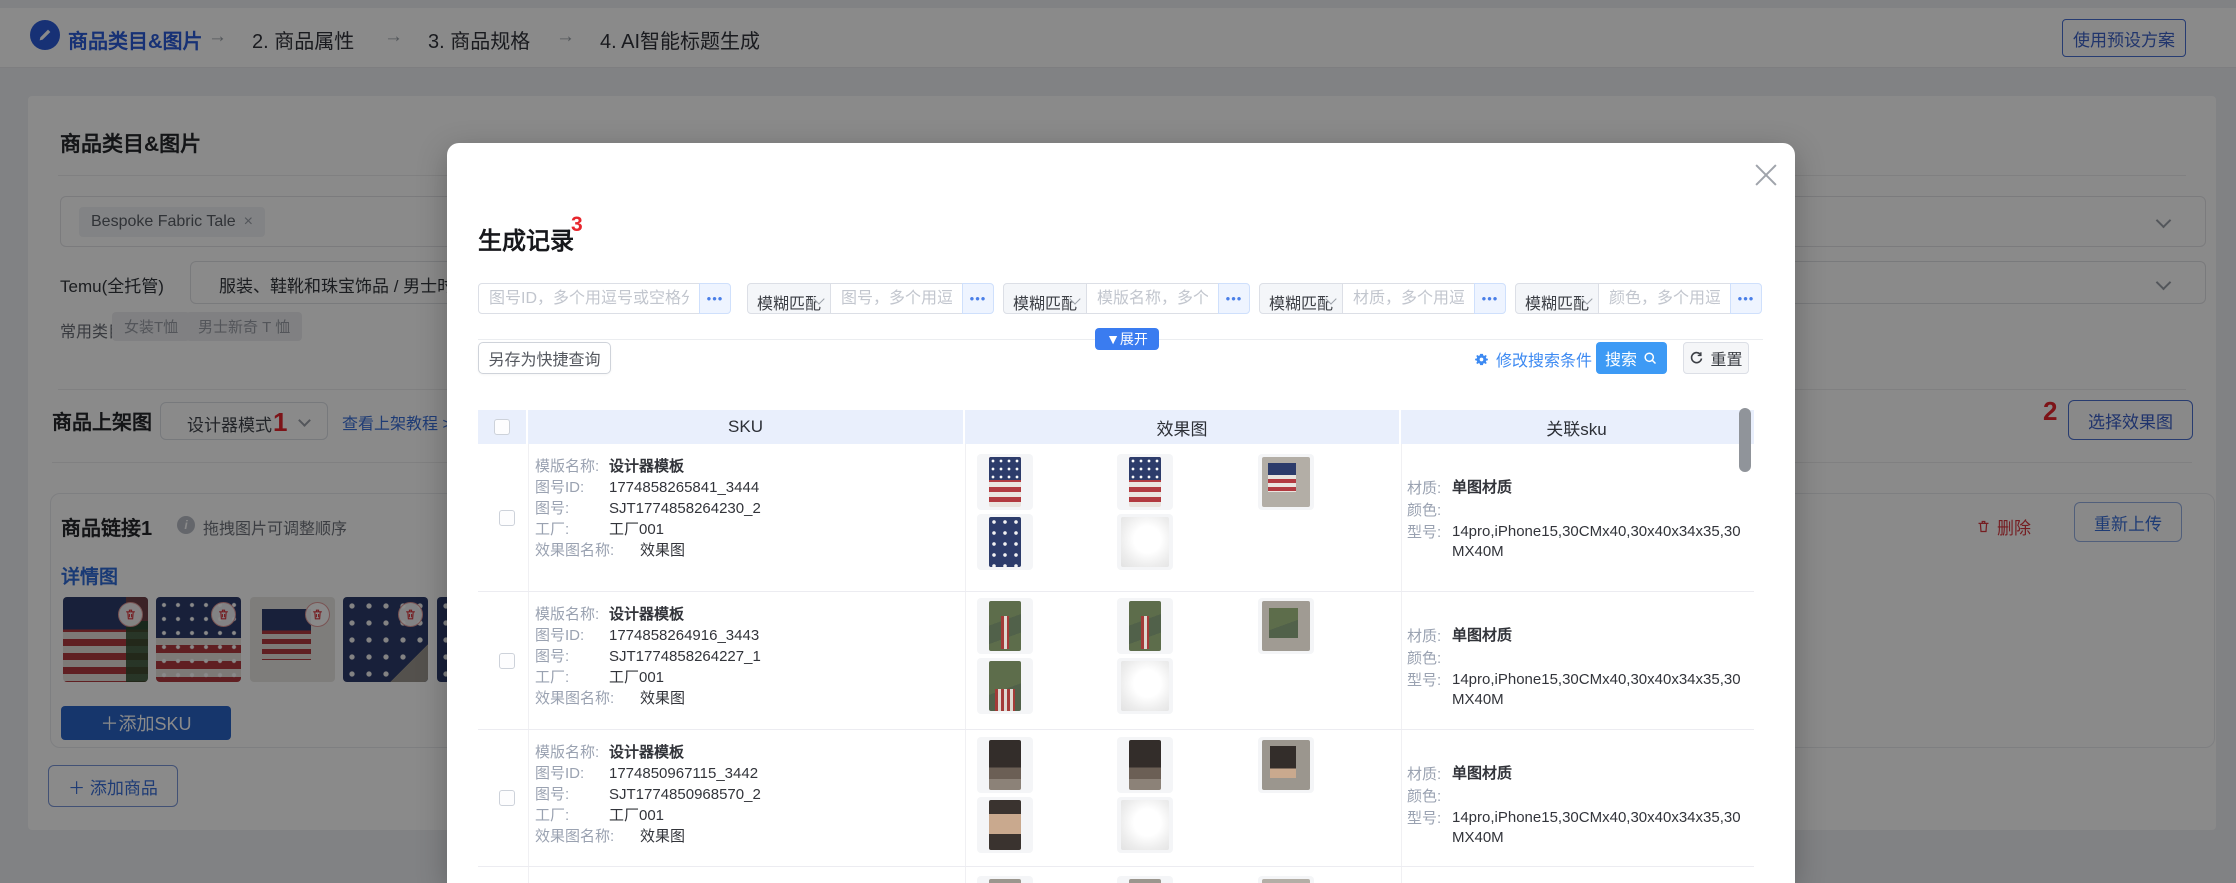 This screenshot has height=883, width=2236. I want to click on color-match-select: 模糊匹配, so click(1557, 298).